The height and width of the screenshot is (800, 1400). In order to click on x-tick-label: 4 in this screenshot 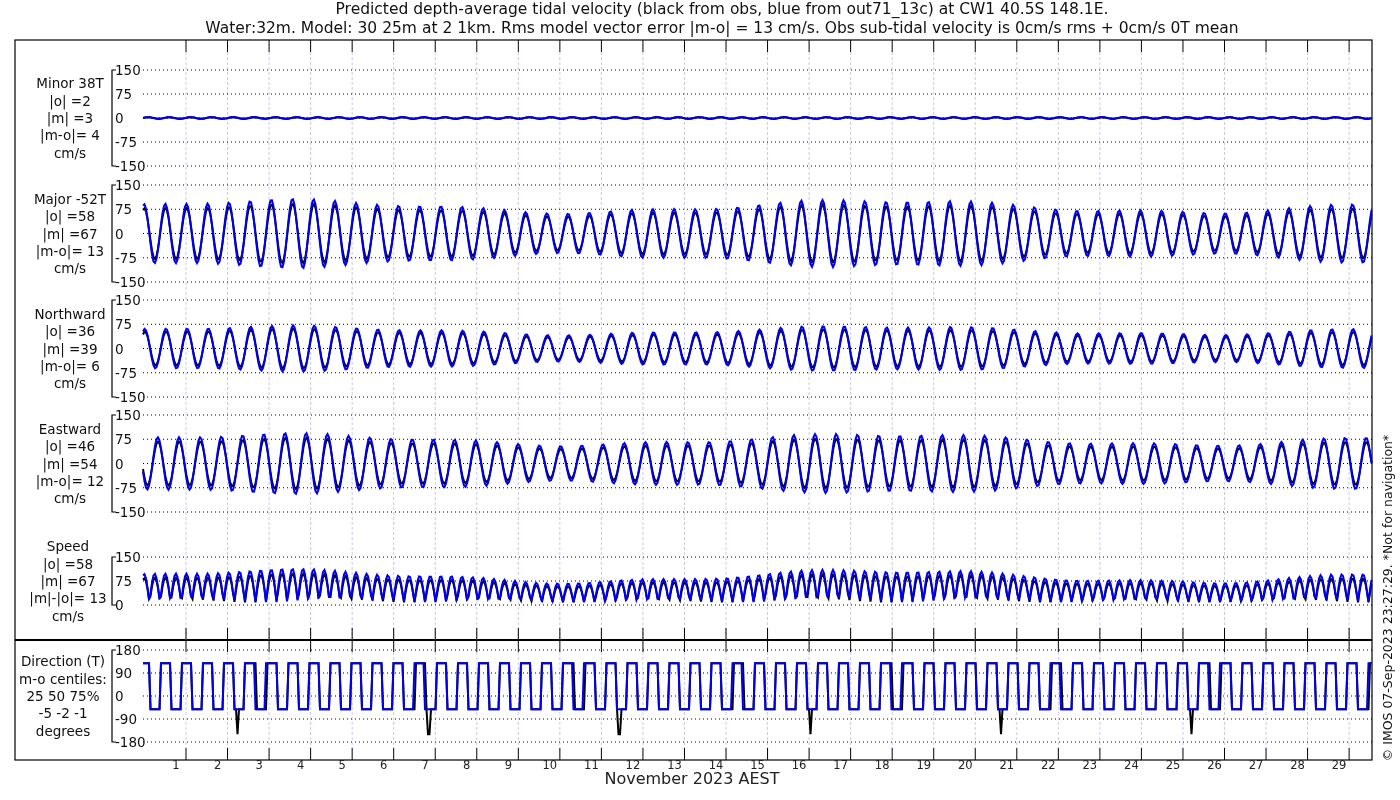, I will do `click(300, 765)`.